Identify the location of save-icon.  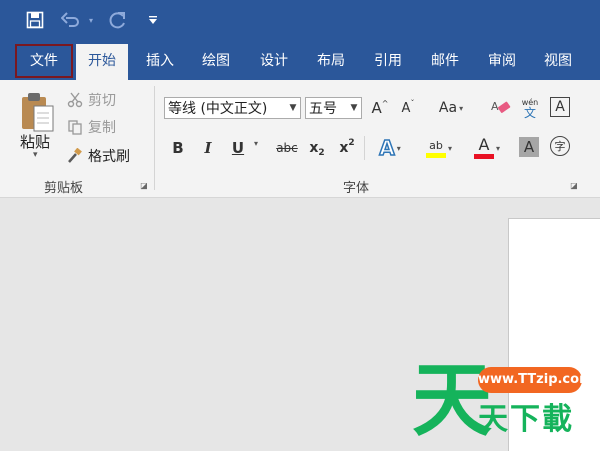
(35, 20).